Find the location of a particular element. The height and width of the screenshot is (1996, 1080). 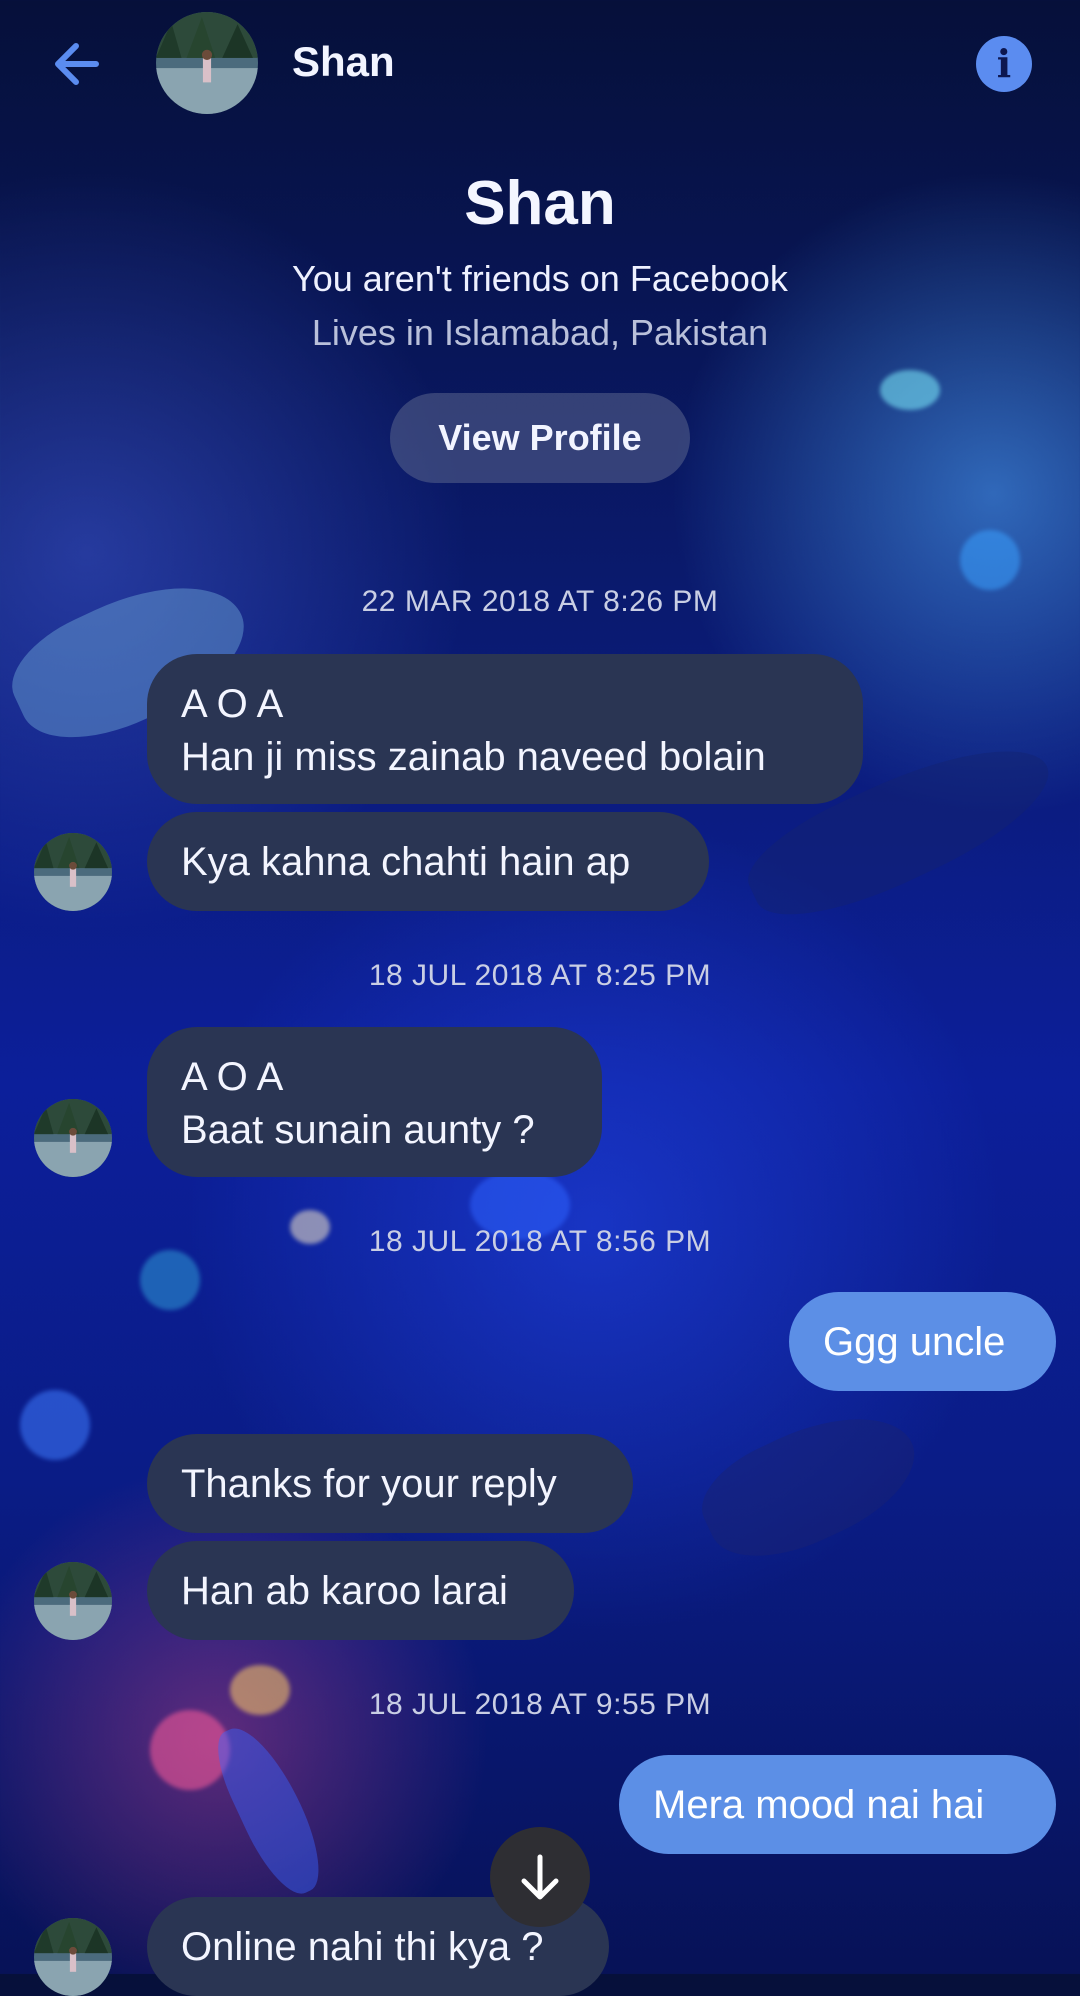

arrow-down-icon is located at coordinates (540, 1877).